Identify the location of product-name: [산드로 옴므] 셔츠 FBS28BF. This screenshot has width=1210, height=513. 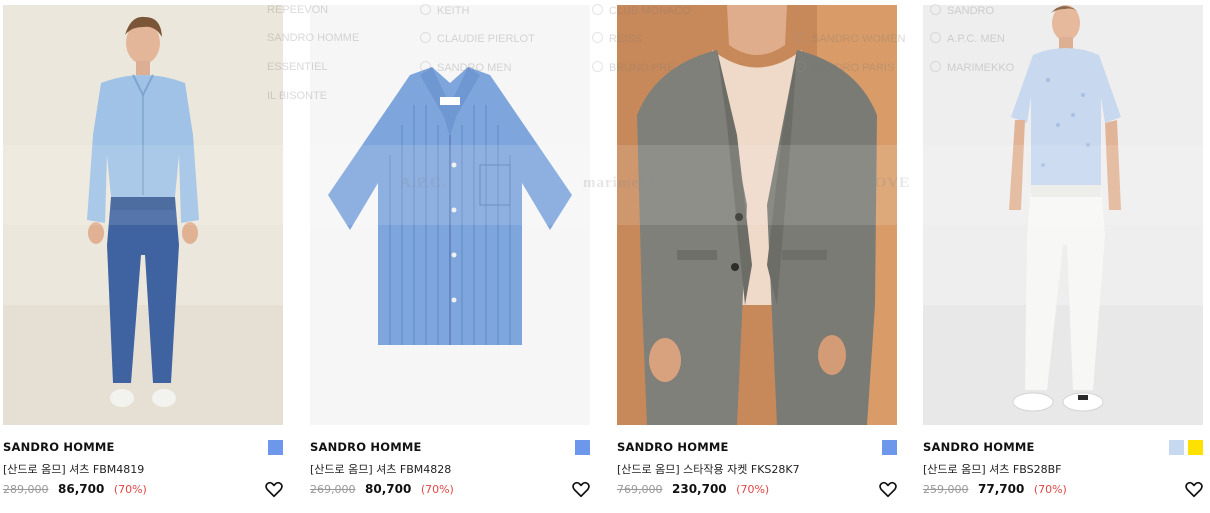
(992, 469).